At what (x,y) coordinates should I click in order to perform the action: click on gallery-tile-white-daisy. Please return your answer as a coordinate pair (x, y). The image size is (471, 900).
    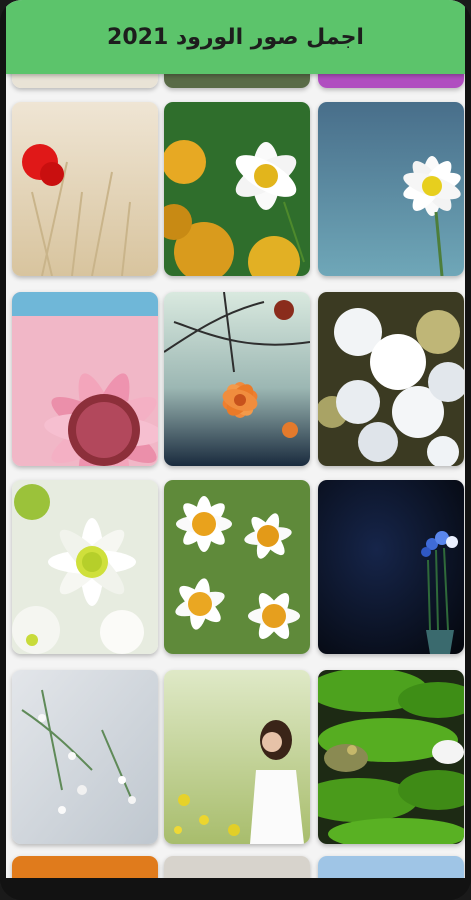
    Looking at the image, I should click on (237, 189).